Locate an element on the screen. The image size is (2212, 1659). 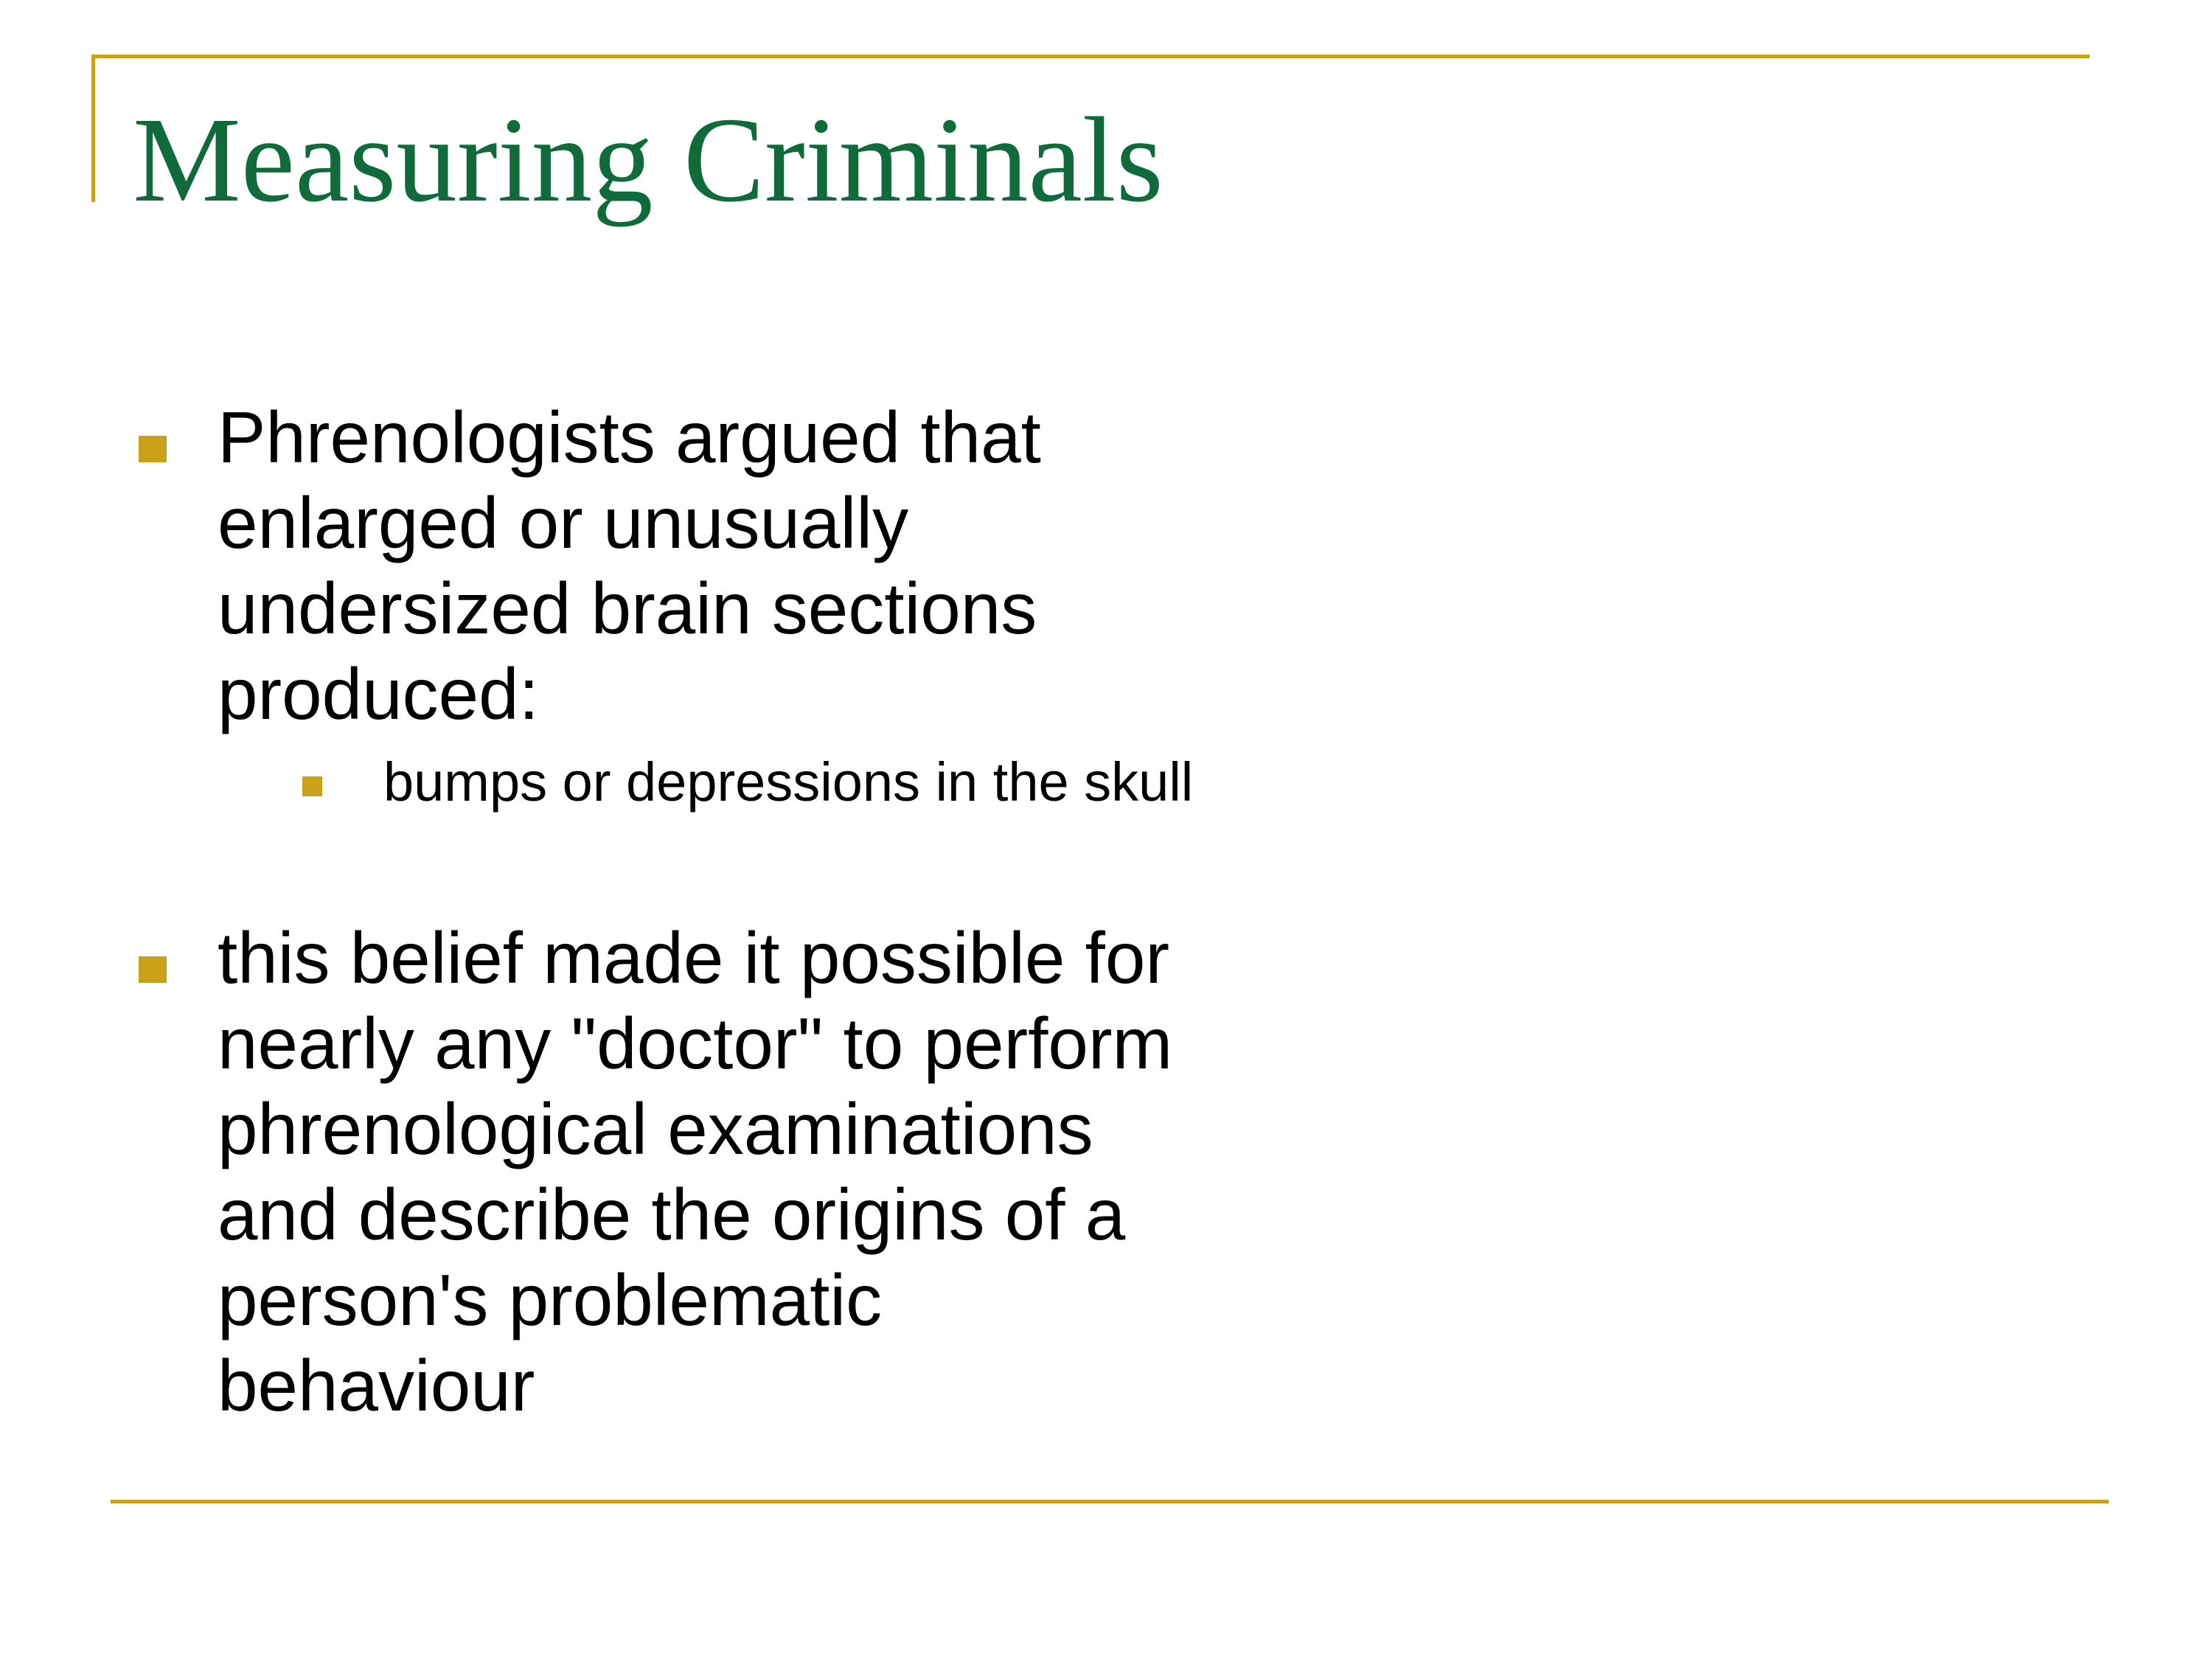
bullet-line: enlarged or unusually is located at coordinates (563, 522).